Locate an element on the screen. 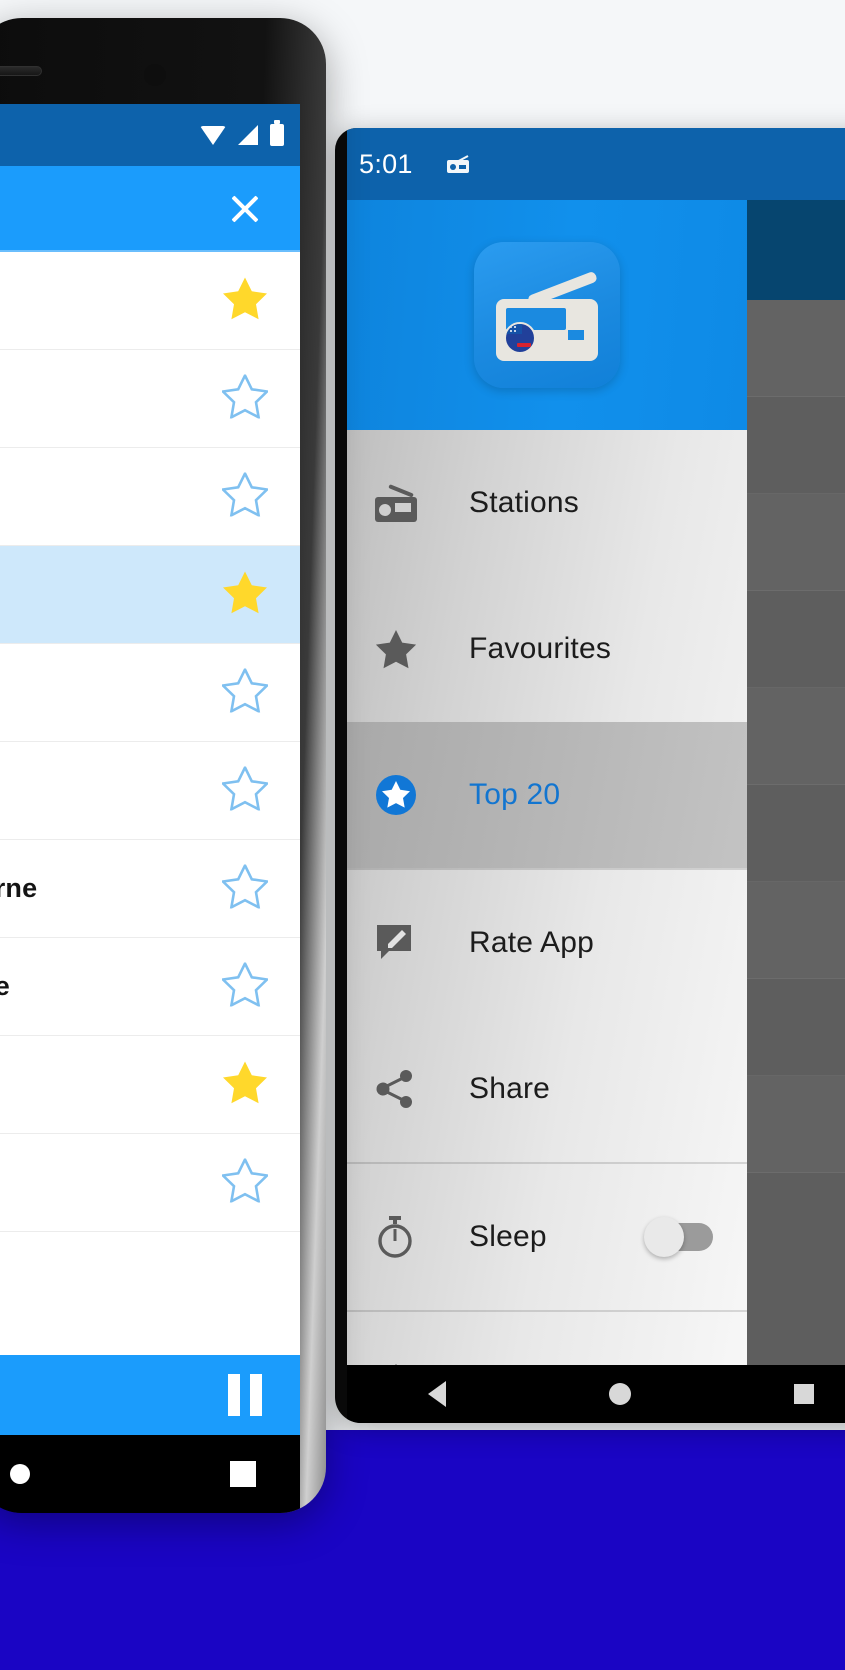 The width and height of the screenshot is (845, 1670). star-icon is located at coordinates (408, 649).